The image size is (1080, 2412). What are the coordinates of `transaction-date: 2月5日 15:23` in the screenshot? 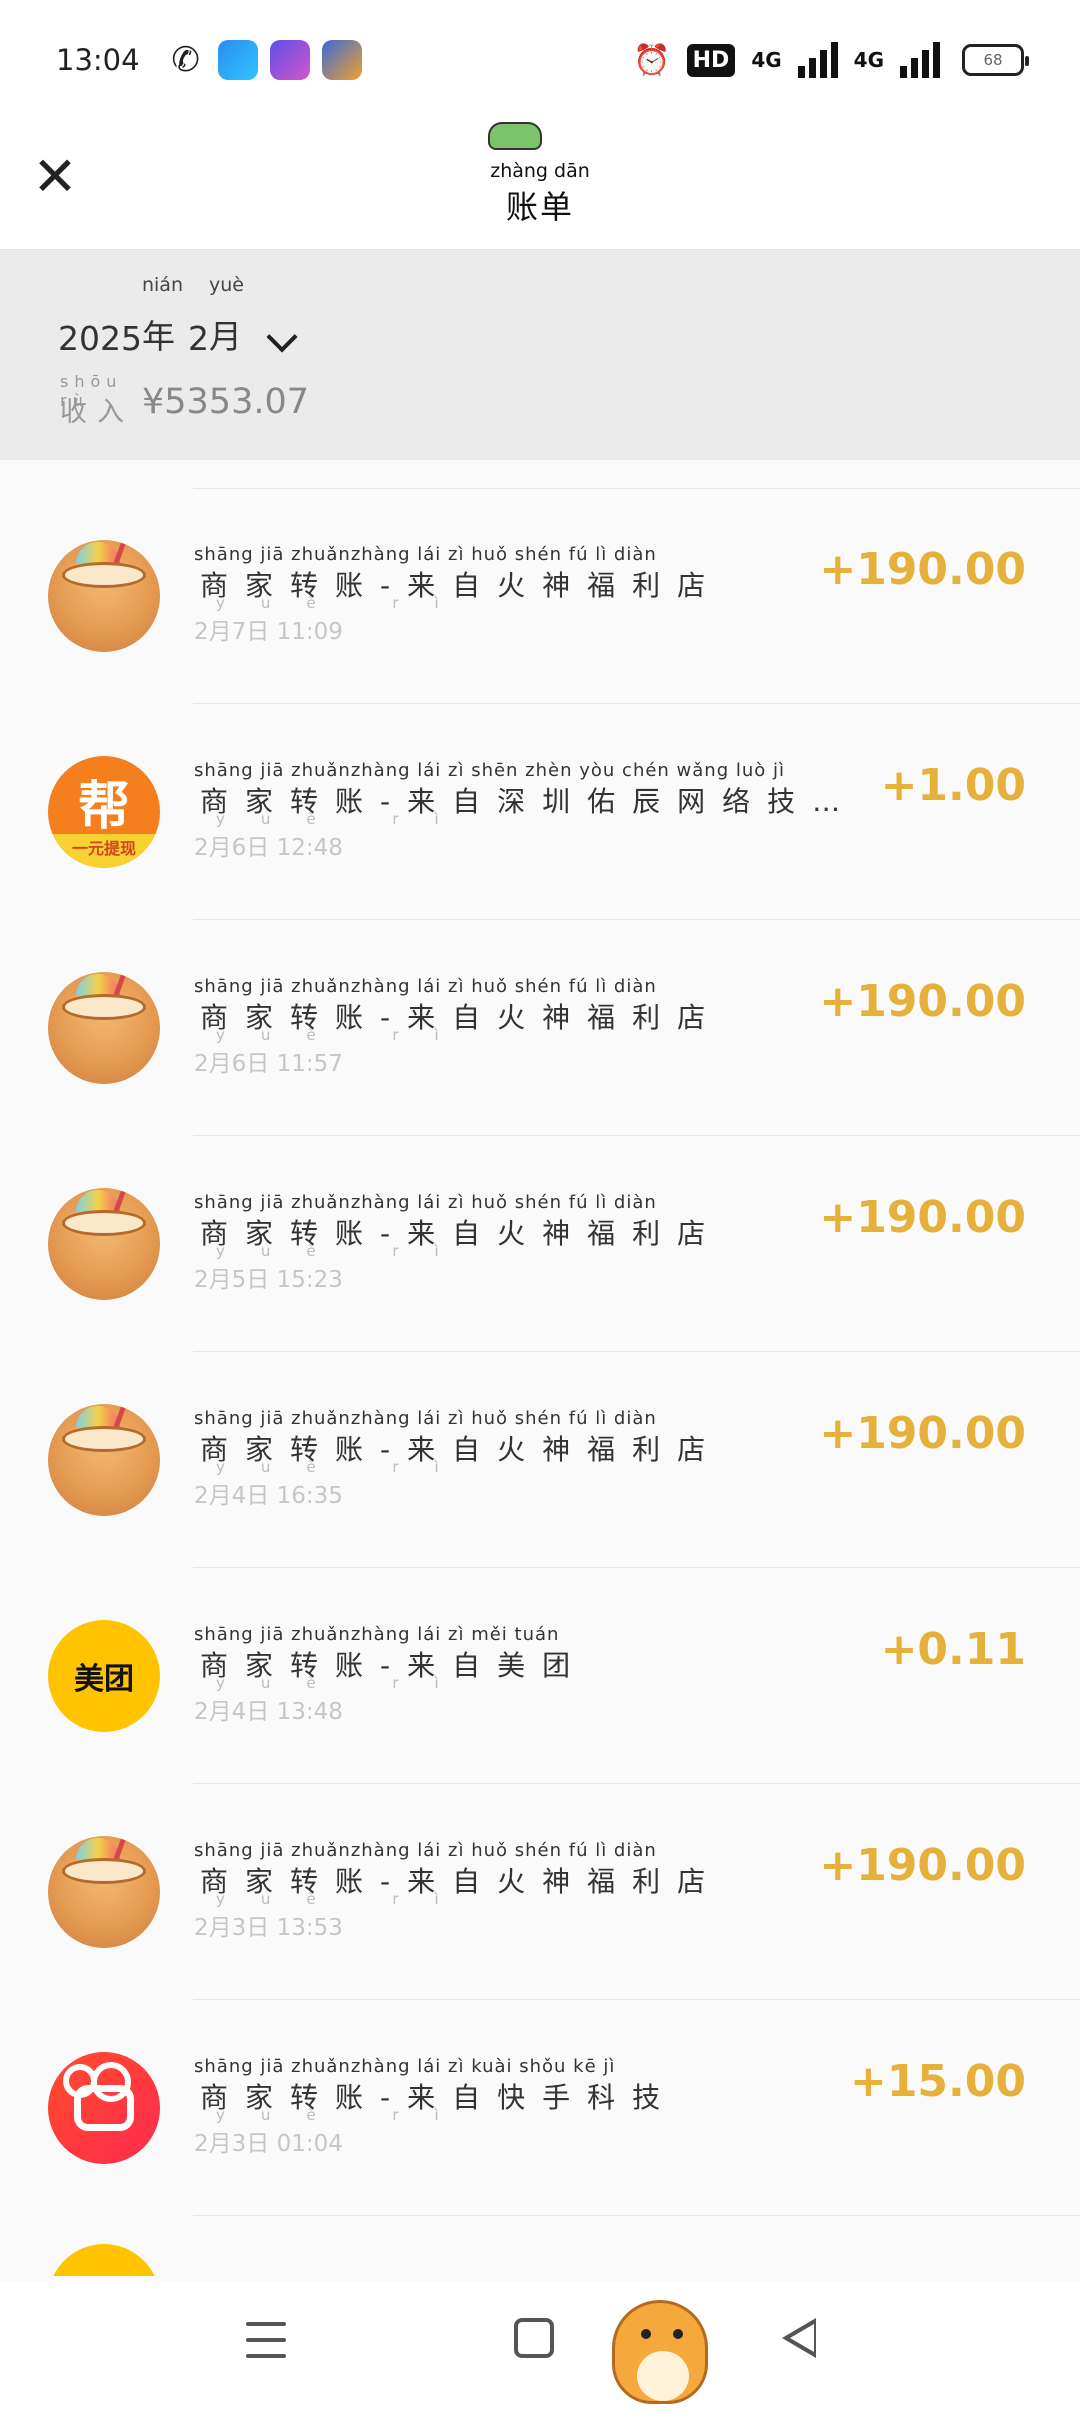 It's located at (268, 1280).